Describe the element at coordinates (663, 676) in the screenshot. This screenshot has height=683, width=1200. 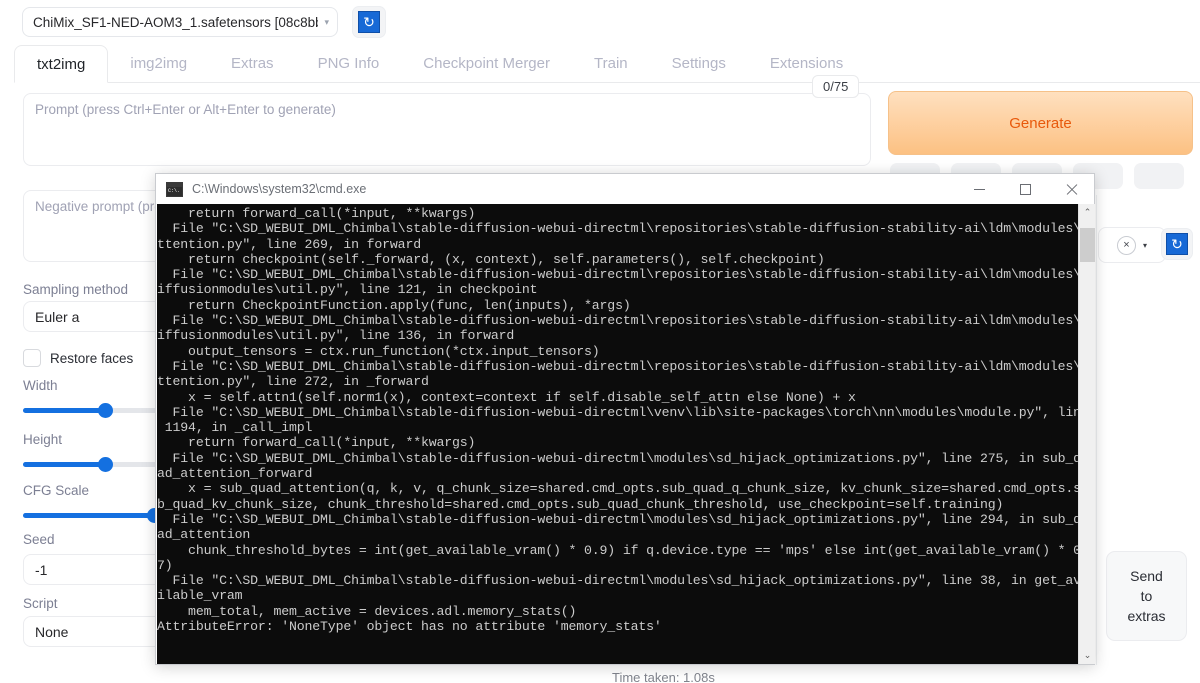
I see `background-time-text: Time taken: 1.08s` at that location.